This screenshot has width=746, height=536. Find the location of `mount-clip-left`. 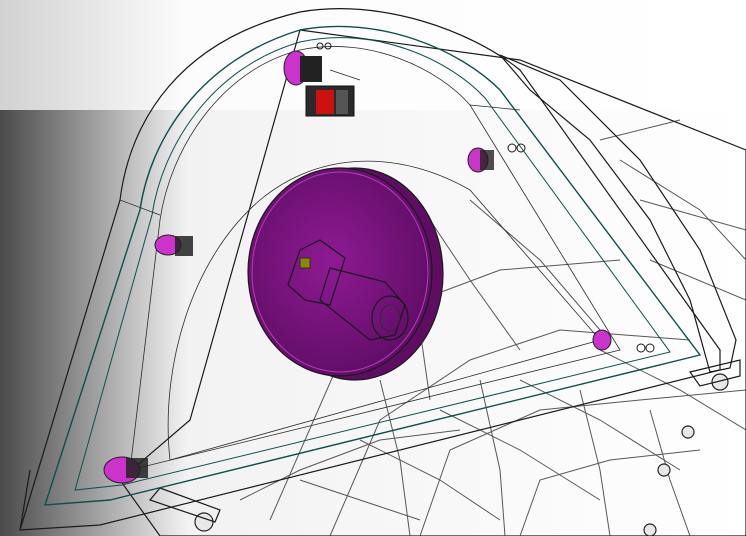

mount-clip-left is located at coordinates (173, 245).